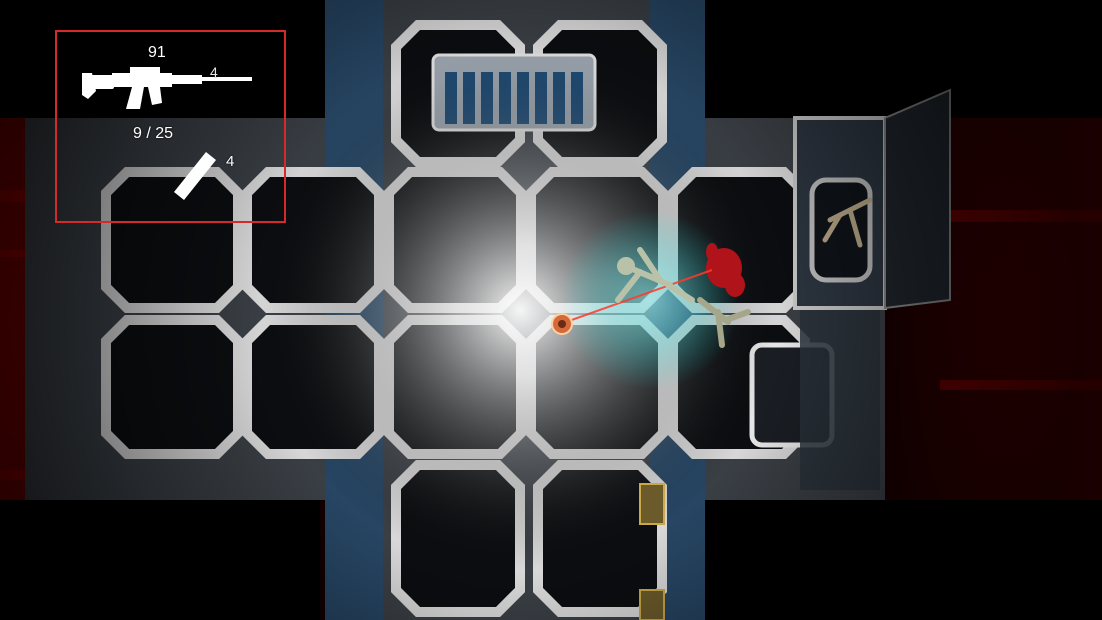 The width and height of the screenshot is (1102, 620). I want to click on reserve-ammo-count: 91, so click(157, 52).